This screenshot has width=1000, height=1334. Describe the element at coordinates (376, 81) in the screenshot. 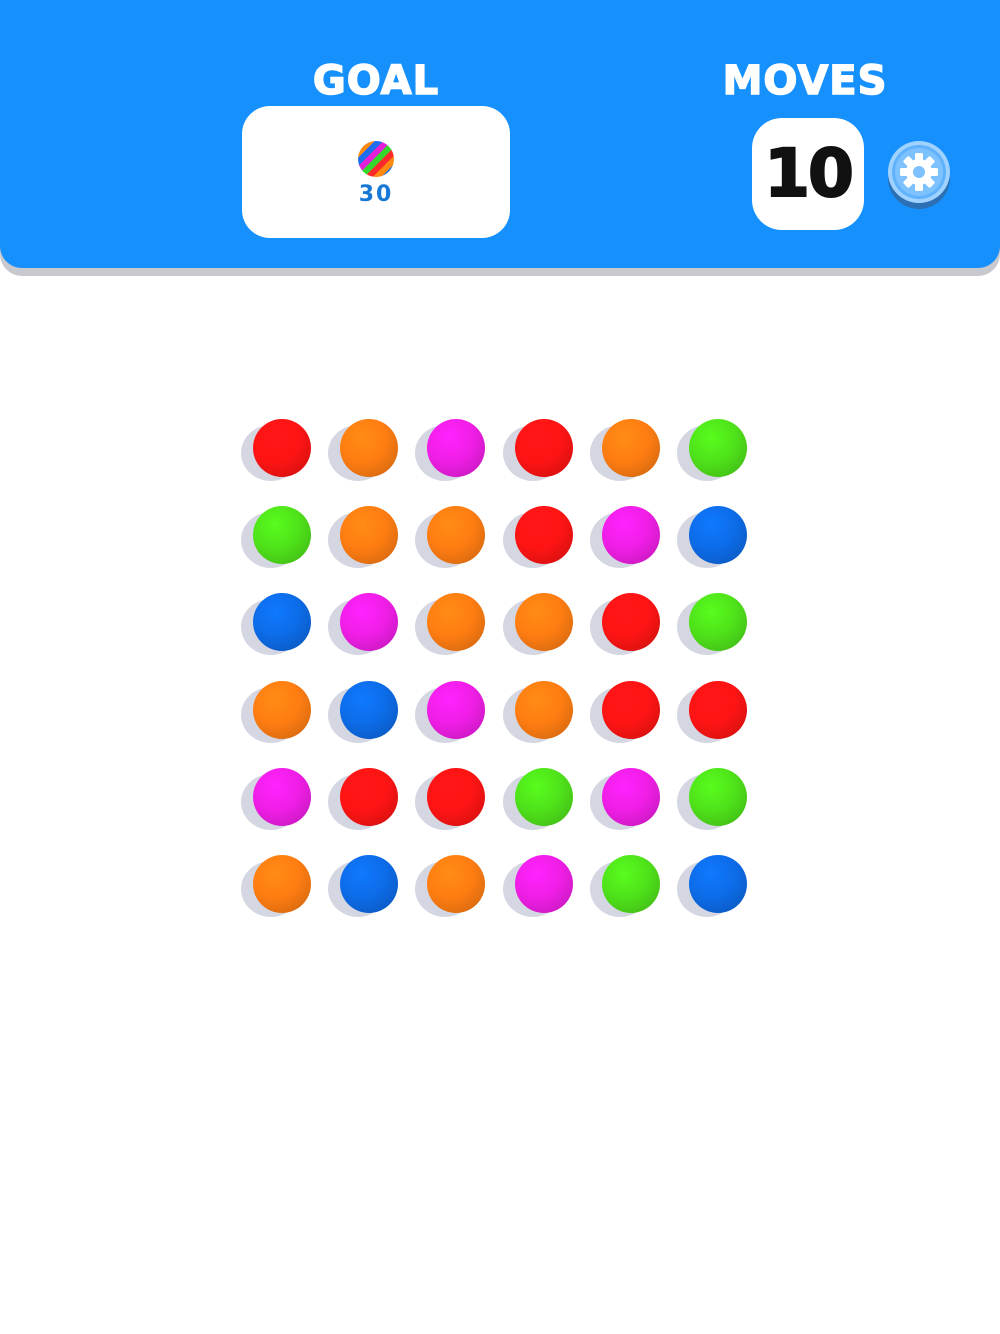

I see `goal-label: GOAL` at that location.